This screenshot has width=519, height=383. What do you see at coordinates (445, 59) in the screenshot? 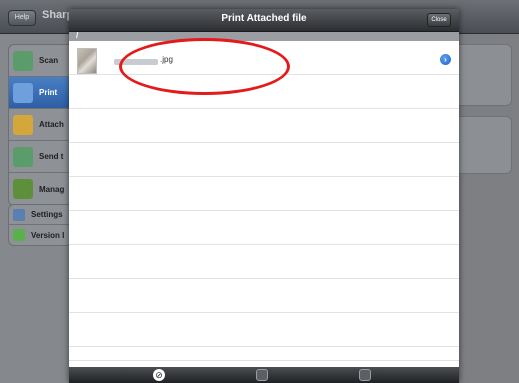
I see `disclosure-arrow-icon: ›` at bounding box center [445, 59].